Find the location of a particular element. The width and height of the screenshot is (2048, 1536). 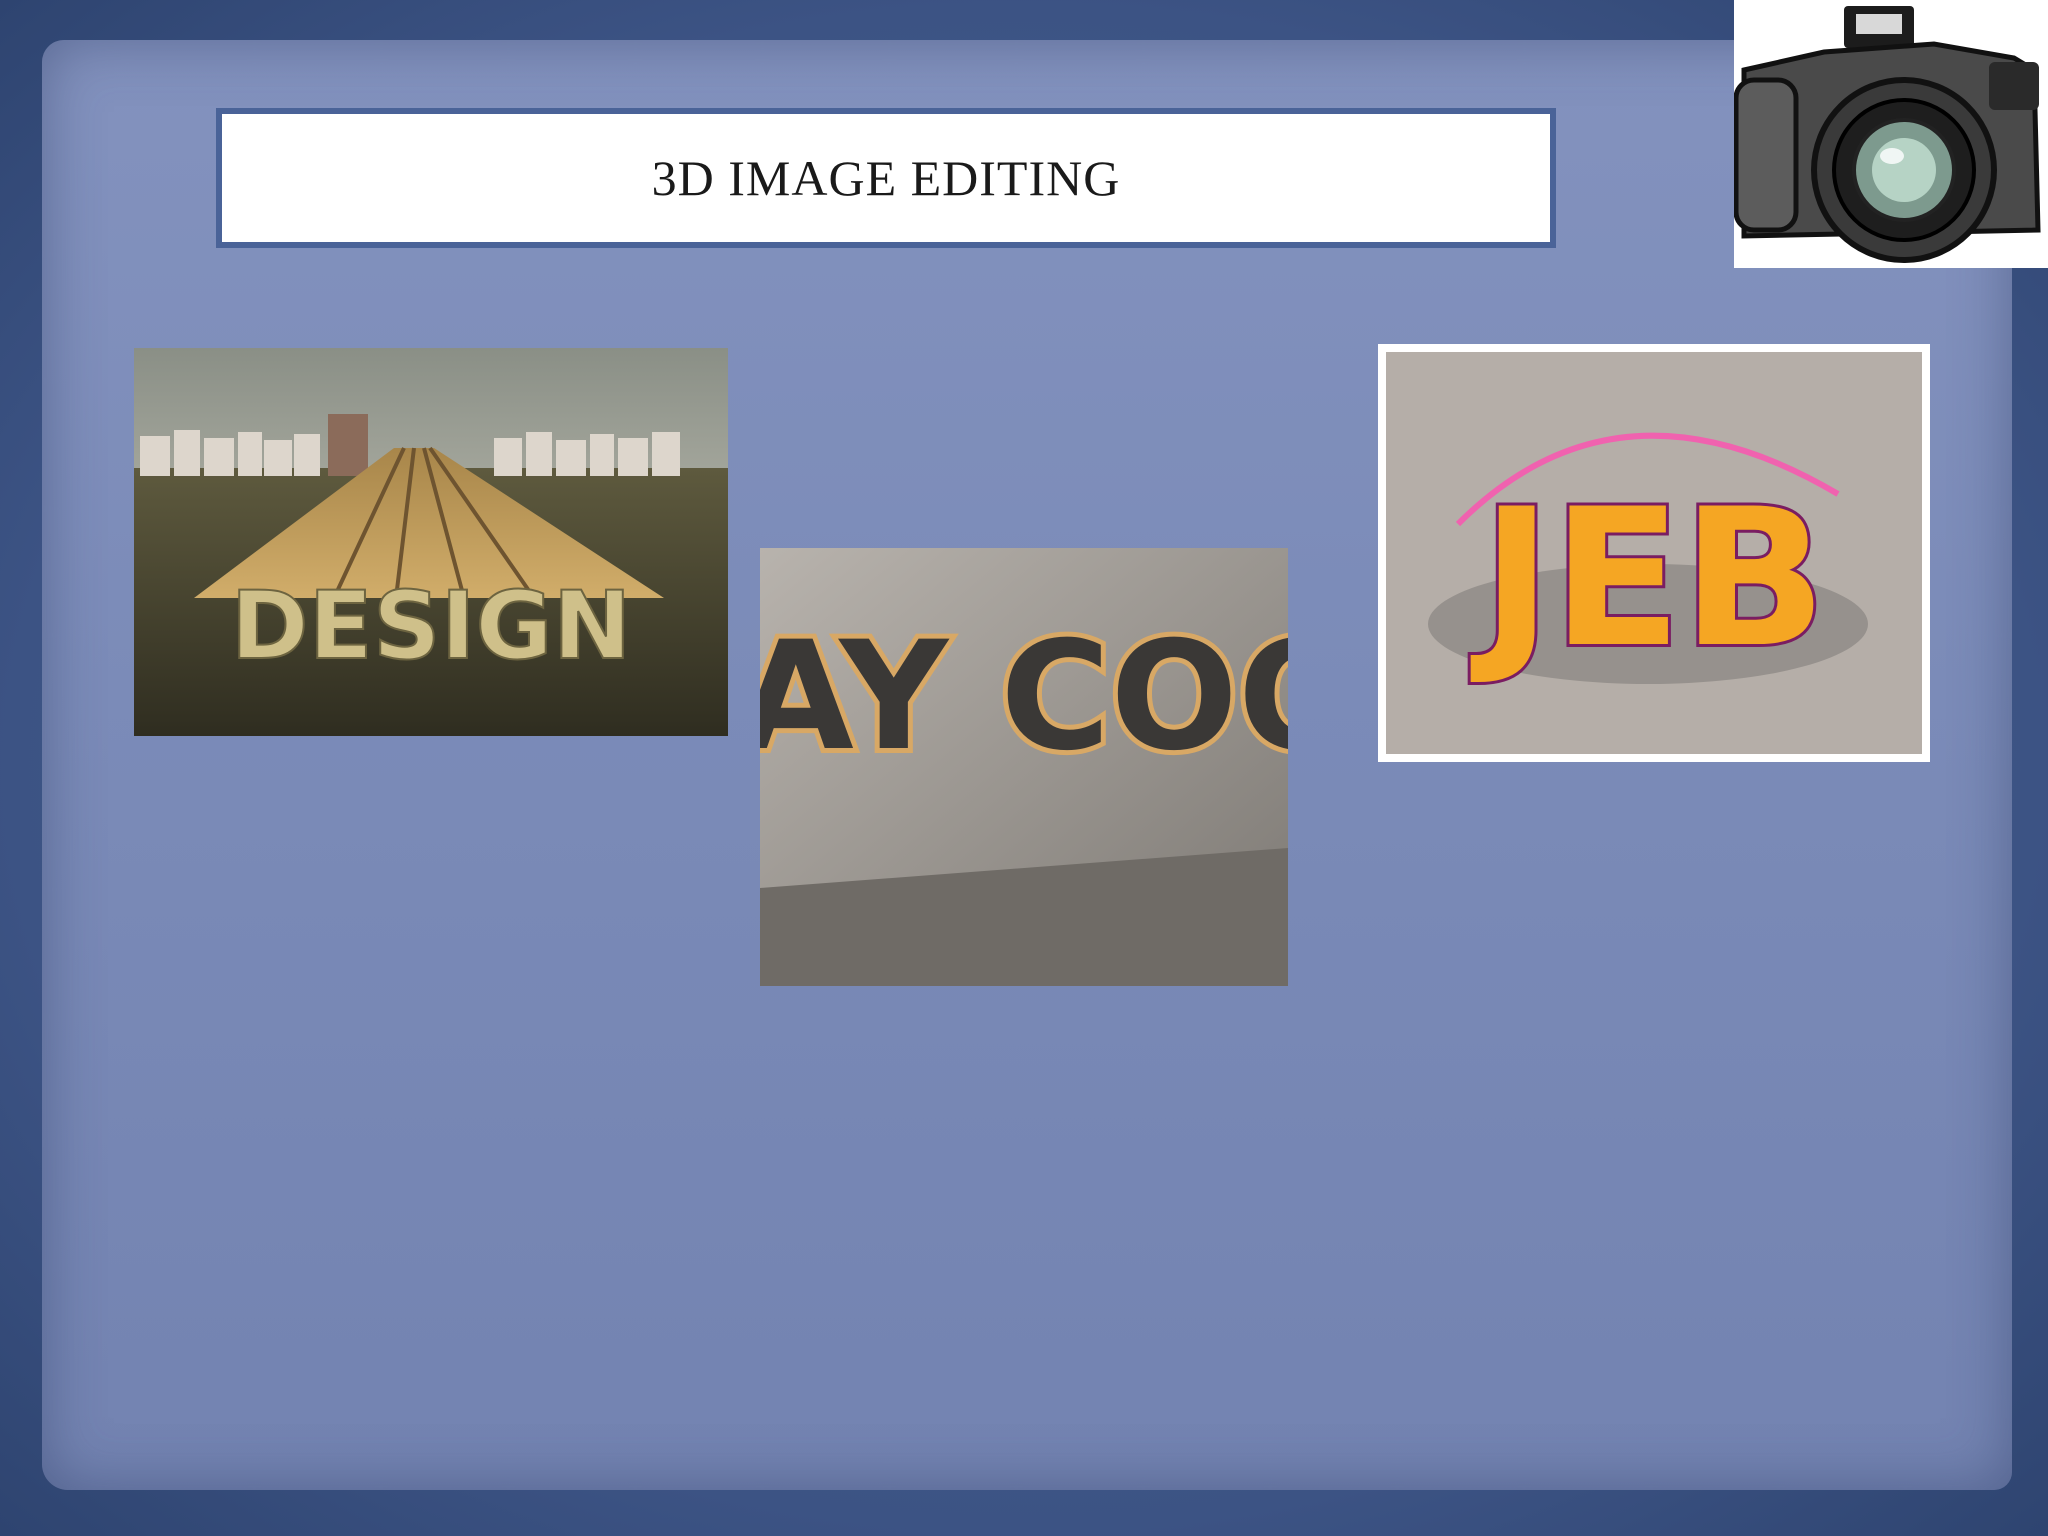

stay-cool-lettering: STAY COOL is located at coordinates (1024, 697).